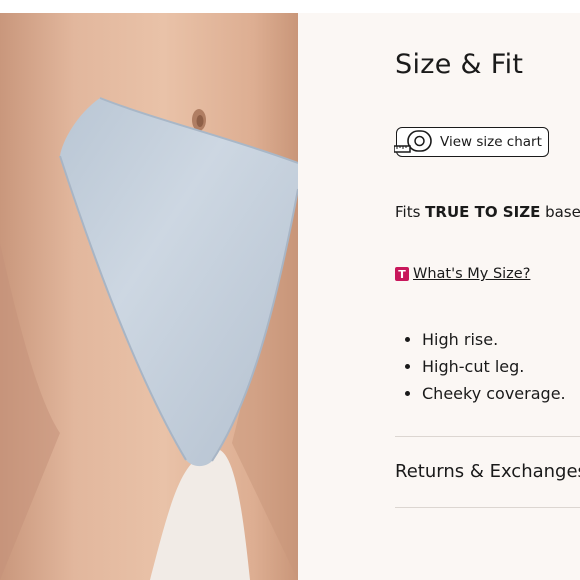  Describe the element at coordinates (487, 471) in the screenshot. I see `returns-exchanges-toggle: Returns & Exchanges` at that location.